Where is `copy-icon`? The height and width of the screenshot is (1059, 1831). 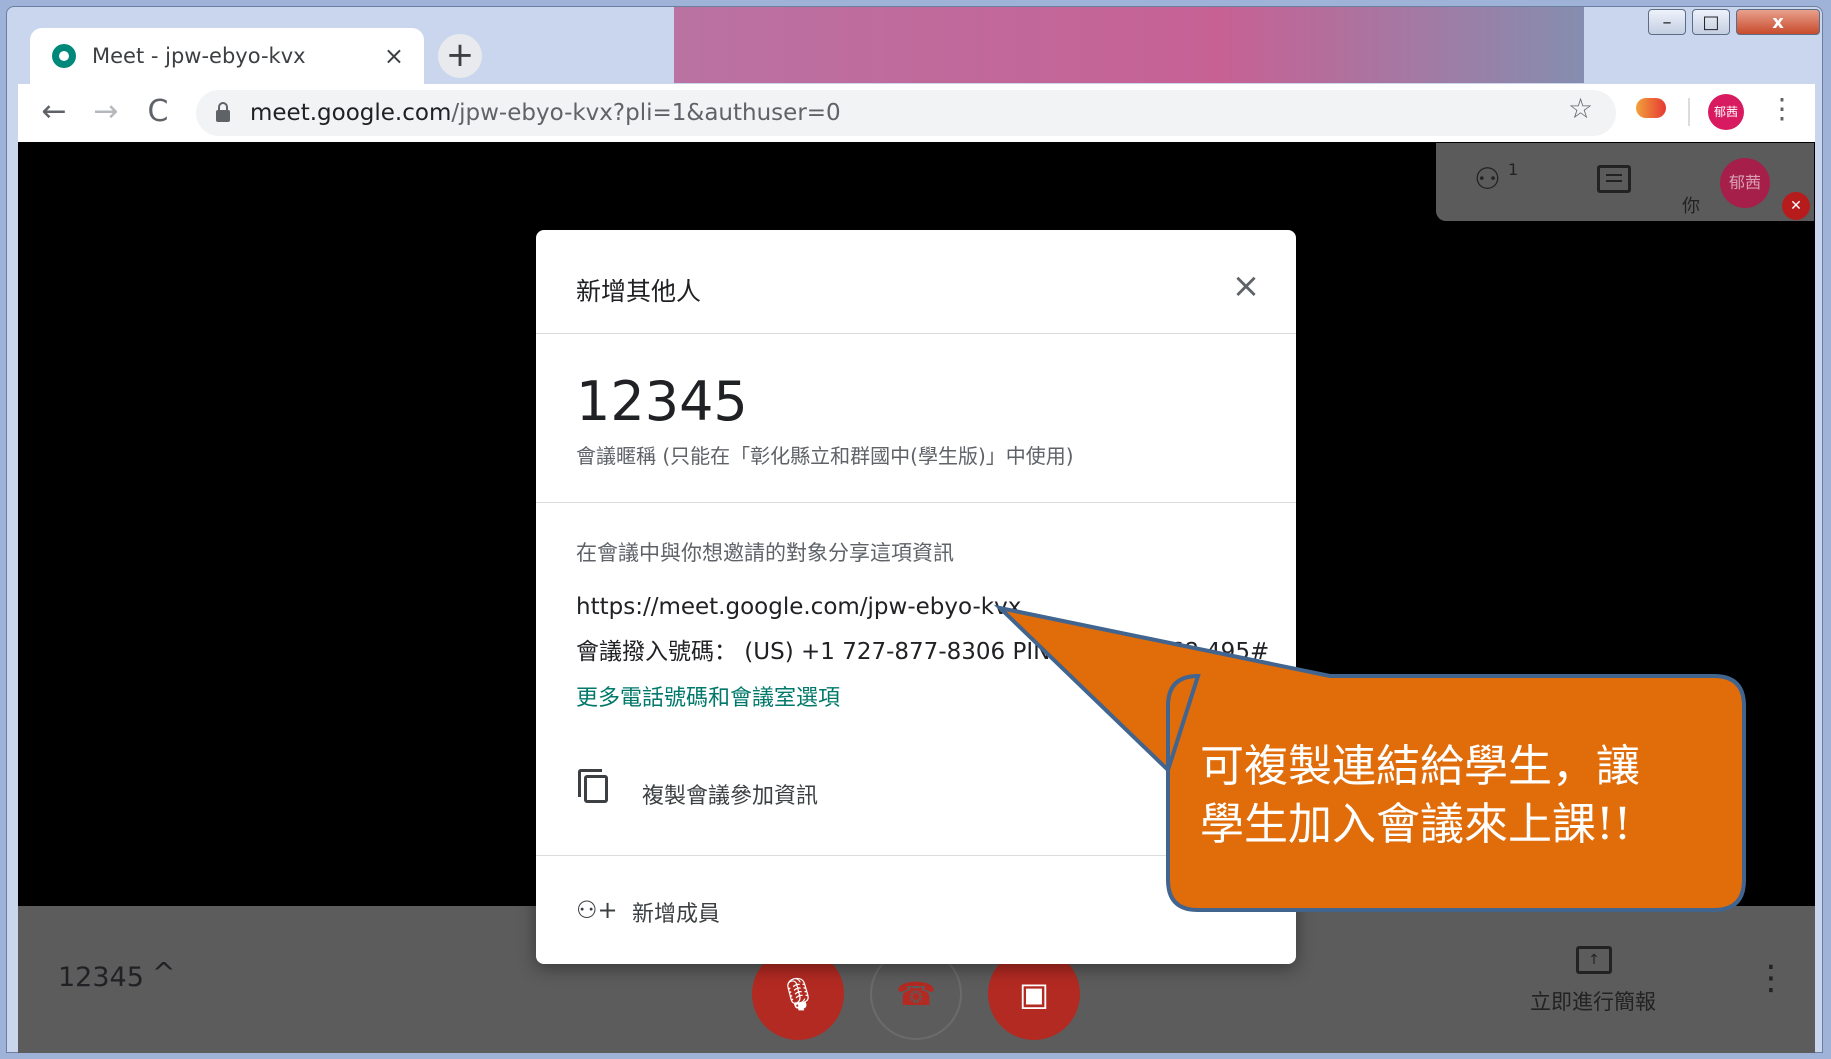 copy-icon is located at coordinates (596, 789).